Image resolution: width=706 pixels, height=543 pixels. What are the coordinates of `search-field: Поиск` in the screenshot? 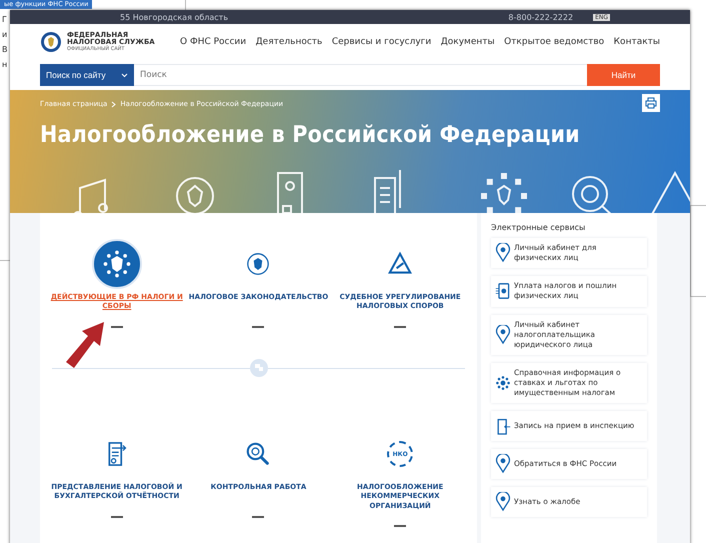 It's located at (360, 75).